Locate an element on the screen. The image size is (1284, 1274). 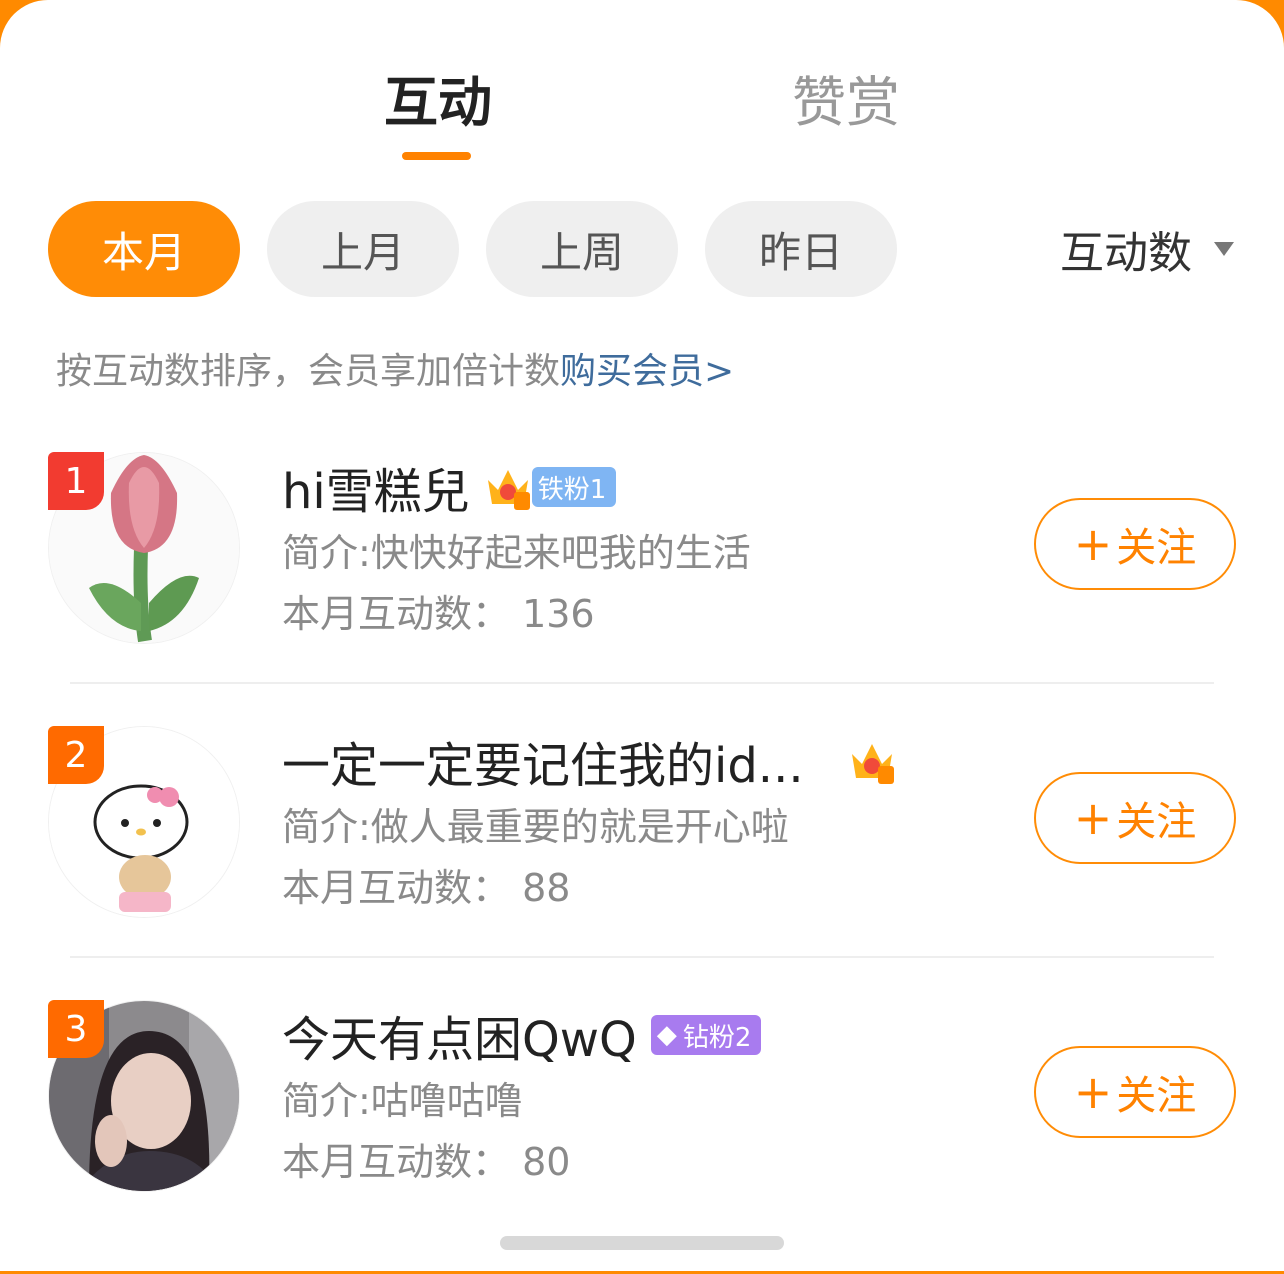
user-info: 今天有点困QwQ ◆ 钻粉2 简介:咕噜咕噜 本月互动数： 80 is located at coordinates (632, 1096).